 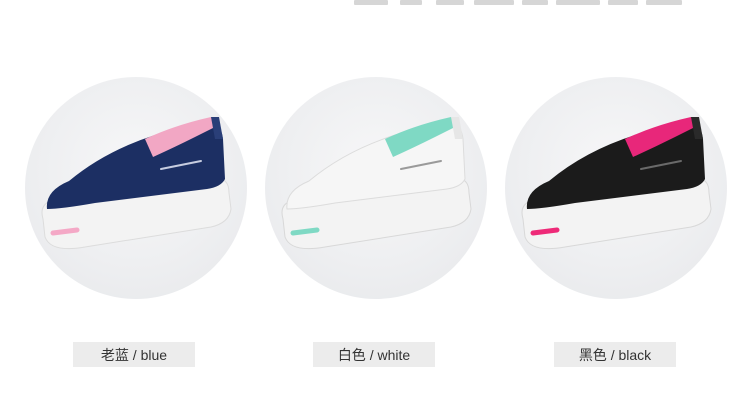 What do you see at coordinates (616, 183) in the screenshot?
I see `shoe-black-illustration` at bounding box center [616, 183].